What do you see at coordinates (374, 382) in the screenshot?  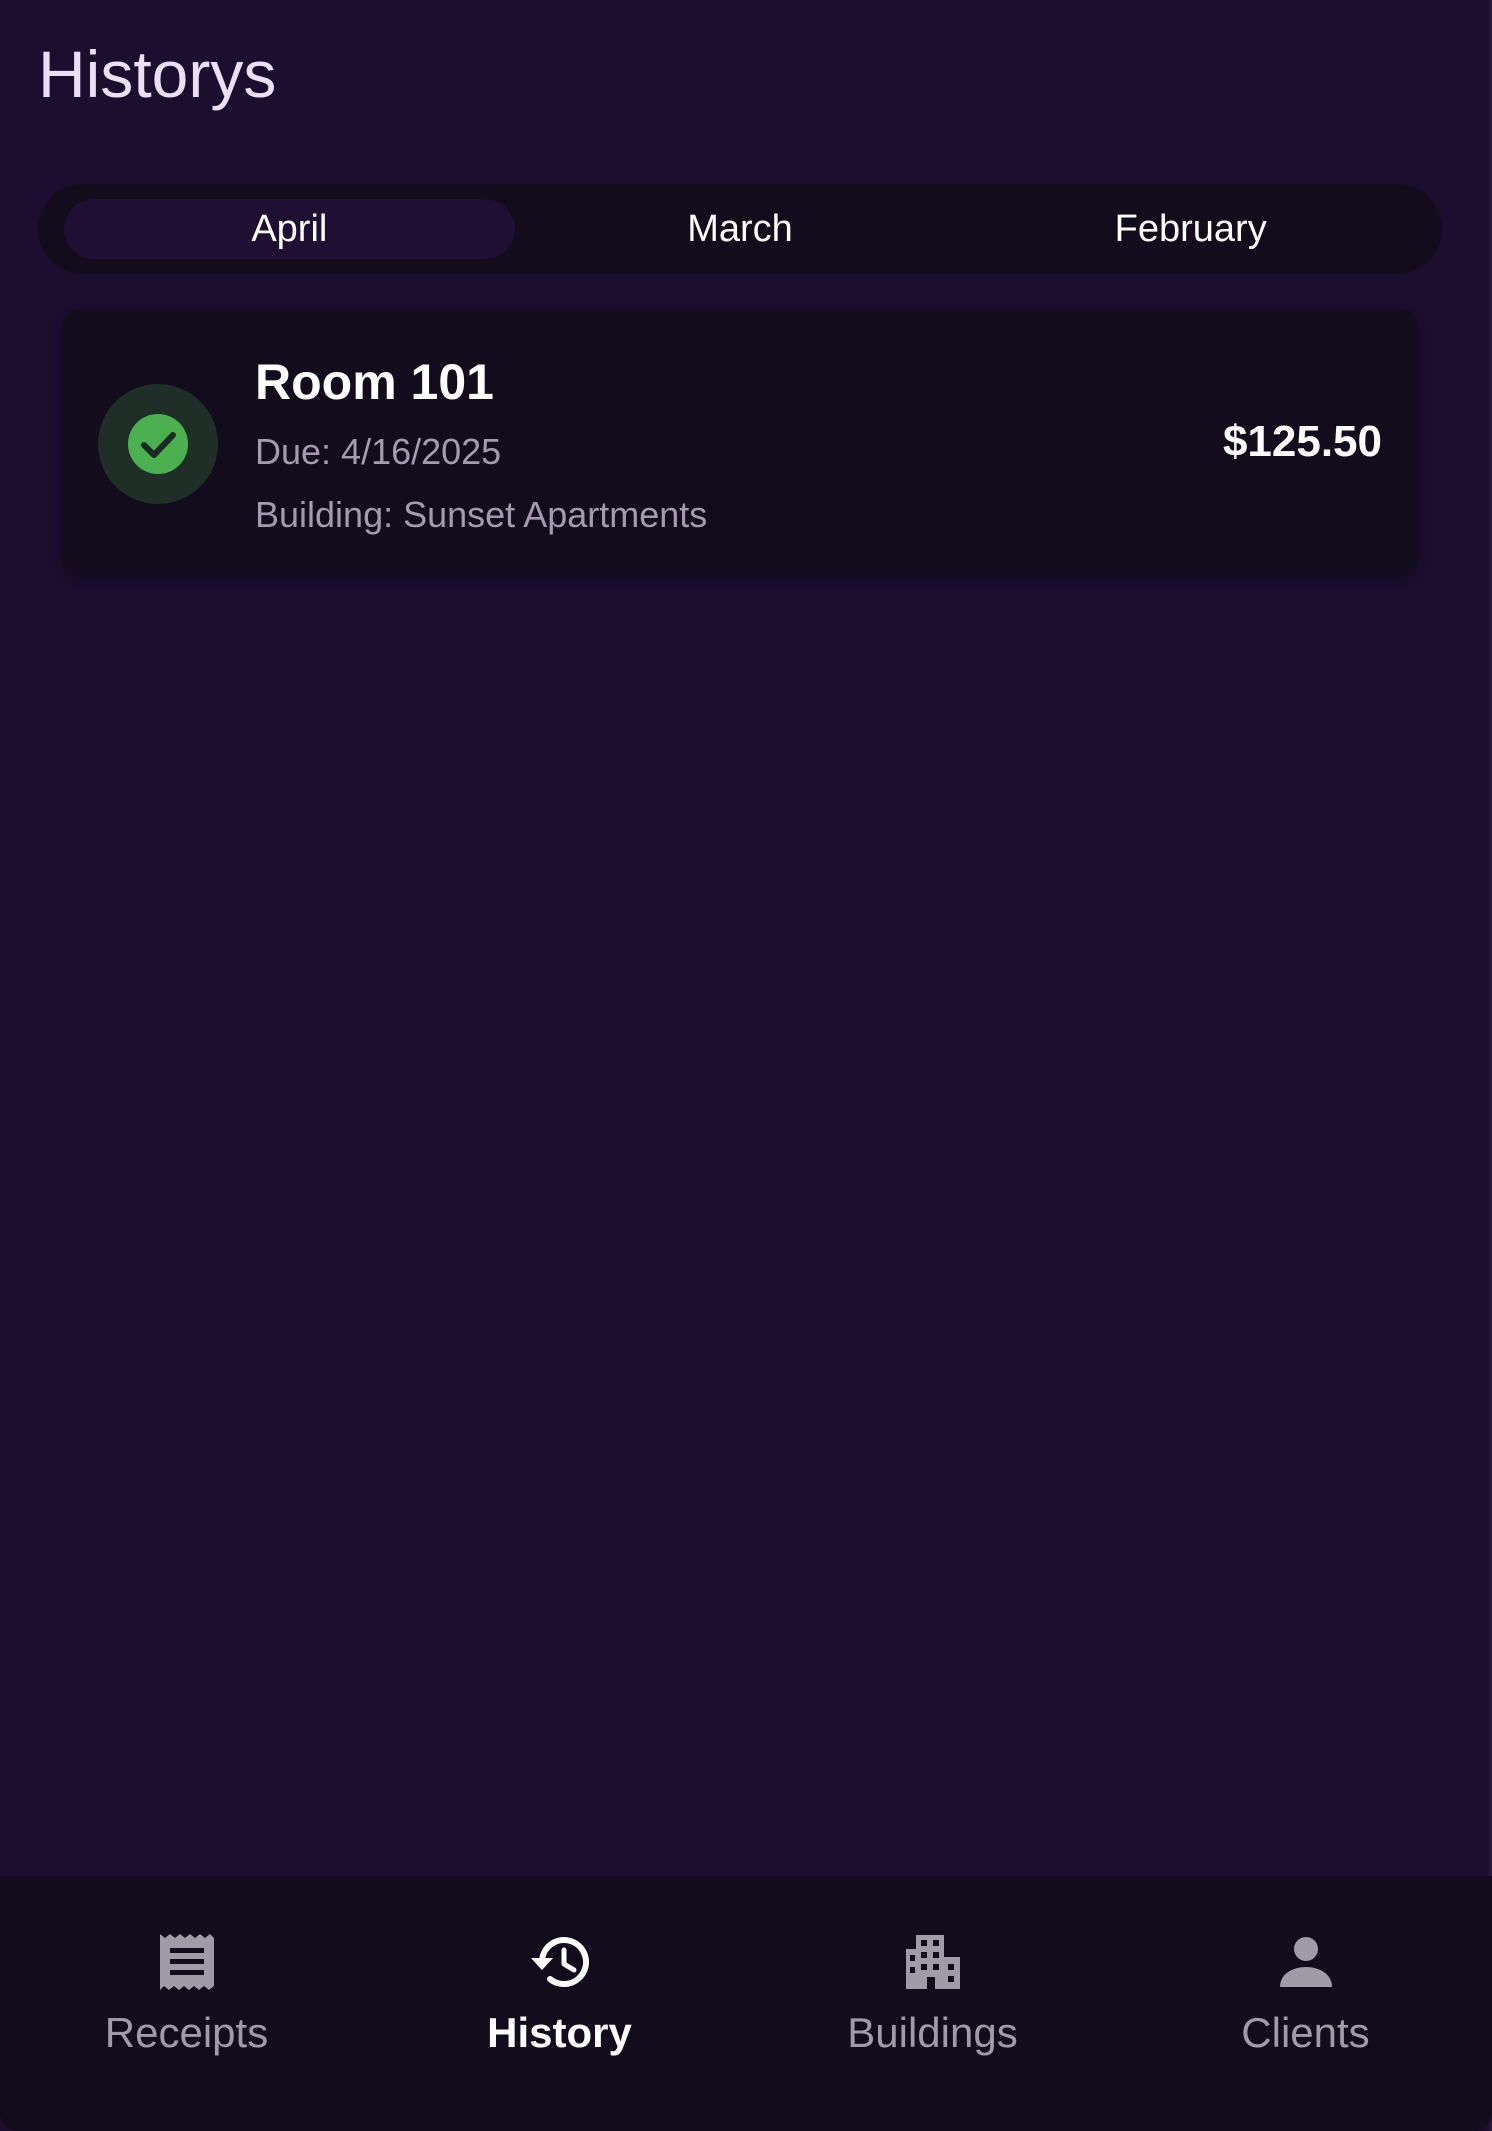 I see `room-name: Room 101` at bounding box center [374, 382].